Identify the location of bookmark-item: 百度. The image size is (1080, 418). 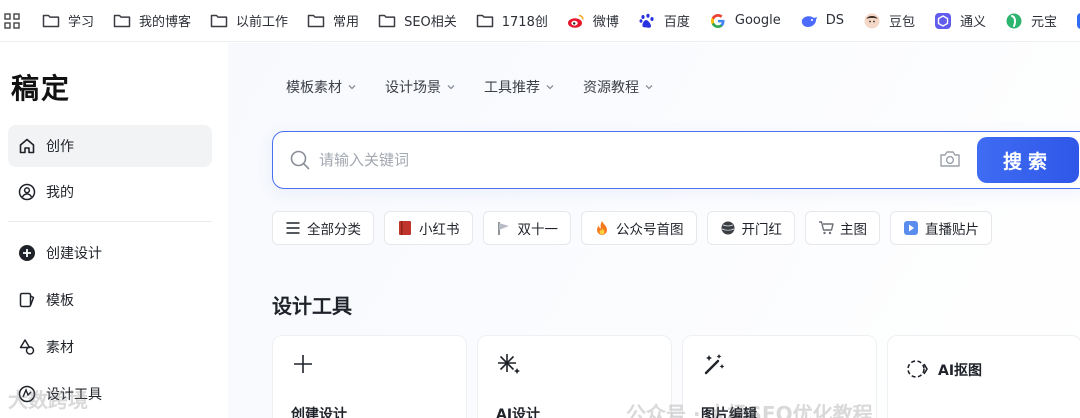
(663, 21).